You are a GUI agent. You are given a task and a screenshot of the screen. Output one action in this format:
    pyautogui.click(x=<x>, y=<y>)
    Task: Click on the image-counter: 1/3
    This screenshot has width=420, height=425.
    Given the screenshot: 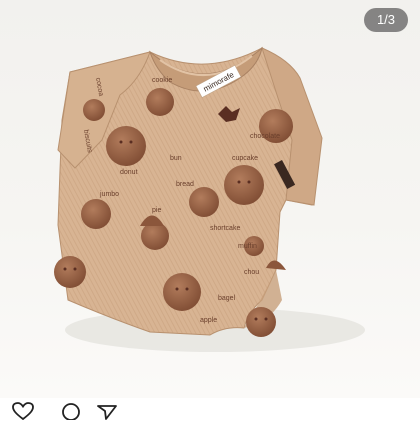 What is the action you would take?
    pyautogui.click(x=386, y=20)
    